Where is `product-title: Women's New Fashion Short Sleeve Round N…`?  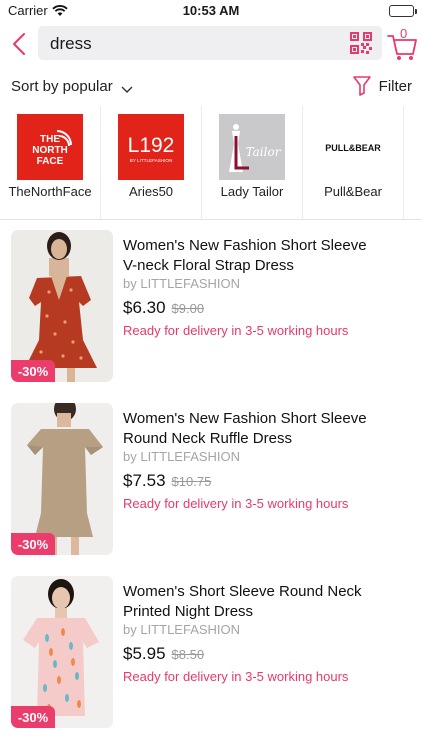 product-title: Women's New Fashion Short Sleeve Round N… is located at coordinates (268, 429).